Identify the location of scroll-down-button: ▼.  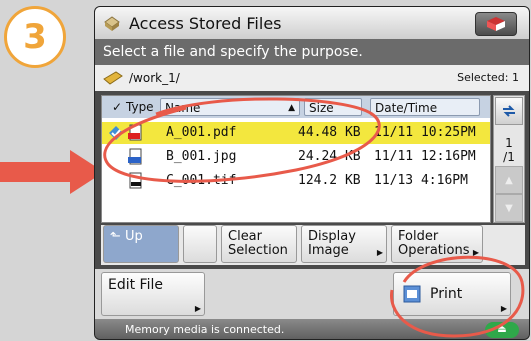
(509, 208).